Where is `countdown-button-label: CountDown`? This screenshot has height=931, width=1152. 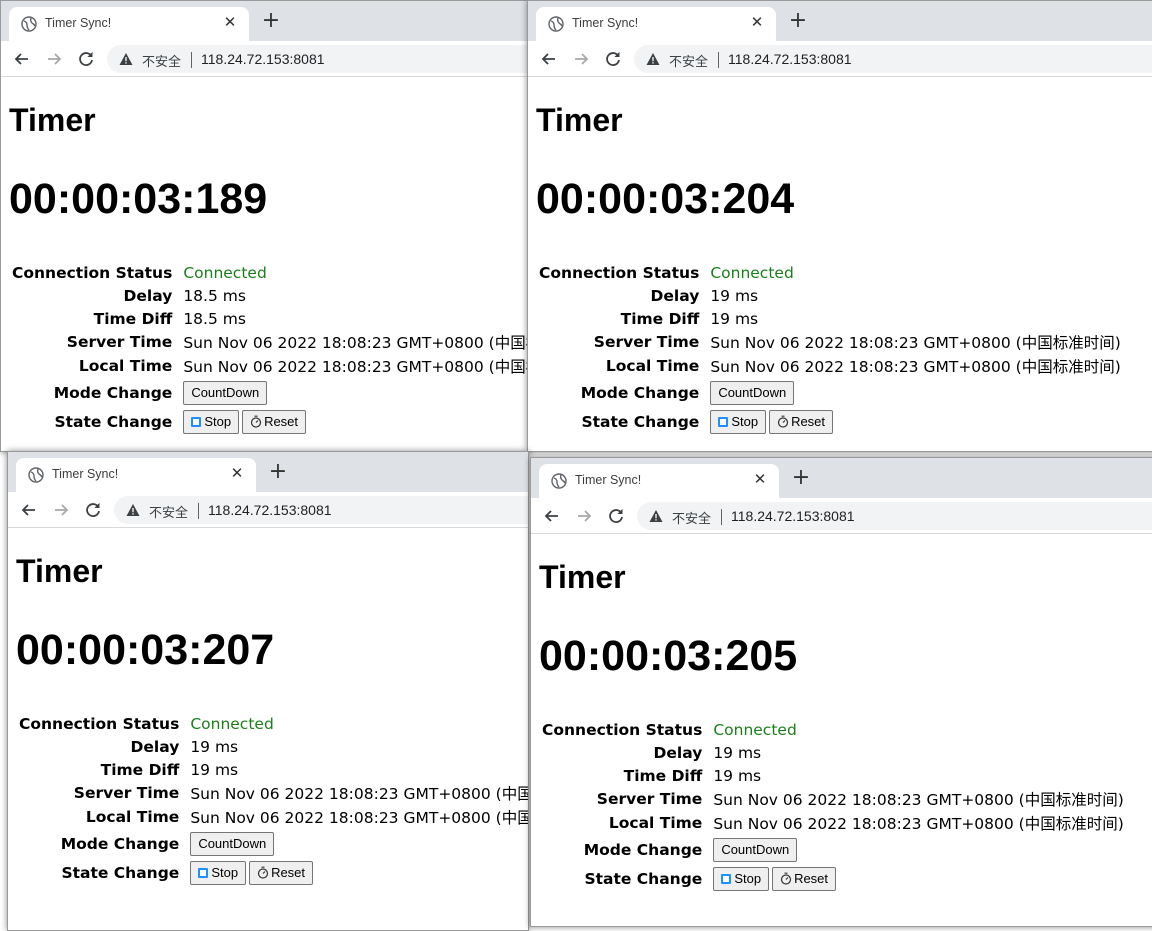 countdown-button-label: CountDown is located at coordinates (755, 849).